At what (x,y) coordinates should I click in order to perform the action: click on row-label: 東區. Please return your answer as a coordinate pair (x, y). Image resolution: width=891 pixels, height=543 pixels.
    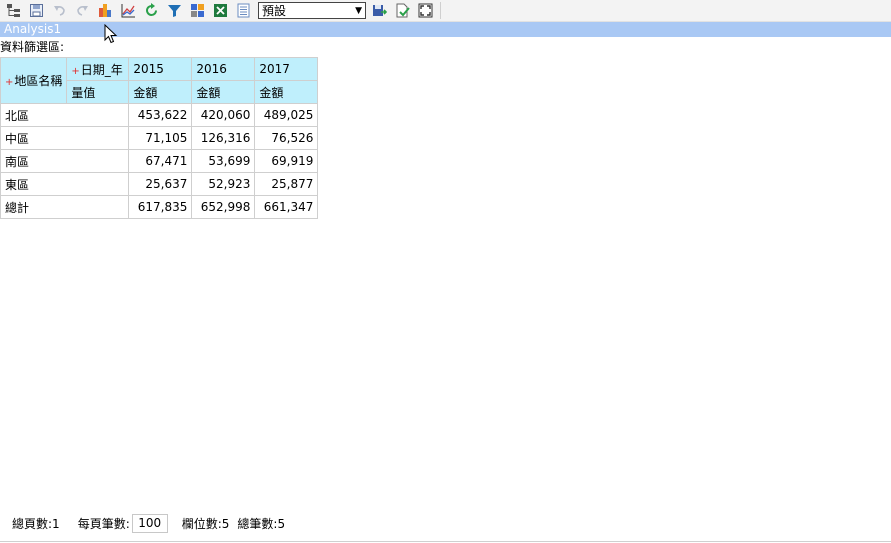
    Looking at the image, I should click on (65, 184).